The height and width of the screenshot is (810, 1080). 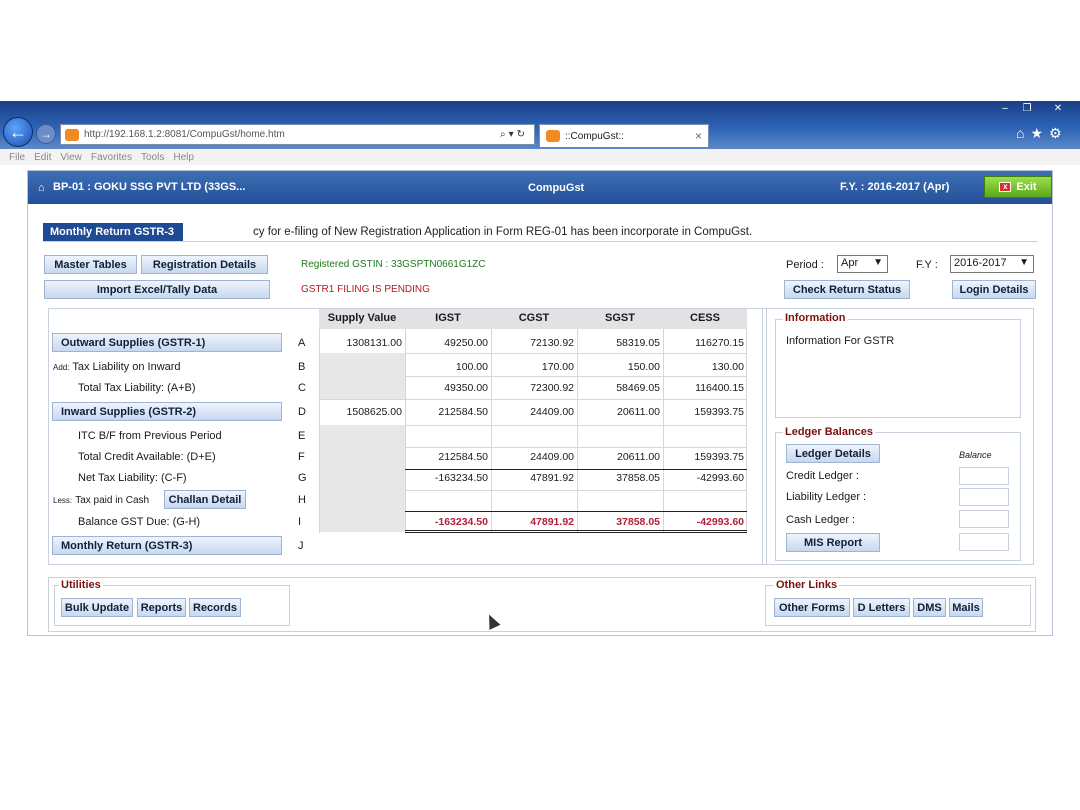 What do you see at coordinates (167, 342) in the screenshot?
I see `outward-supplies-button: Outward Supplies (GSTR-1)` at bounding box center [167, 342].